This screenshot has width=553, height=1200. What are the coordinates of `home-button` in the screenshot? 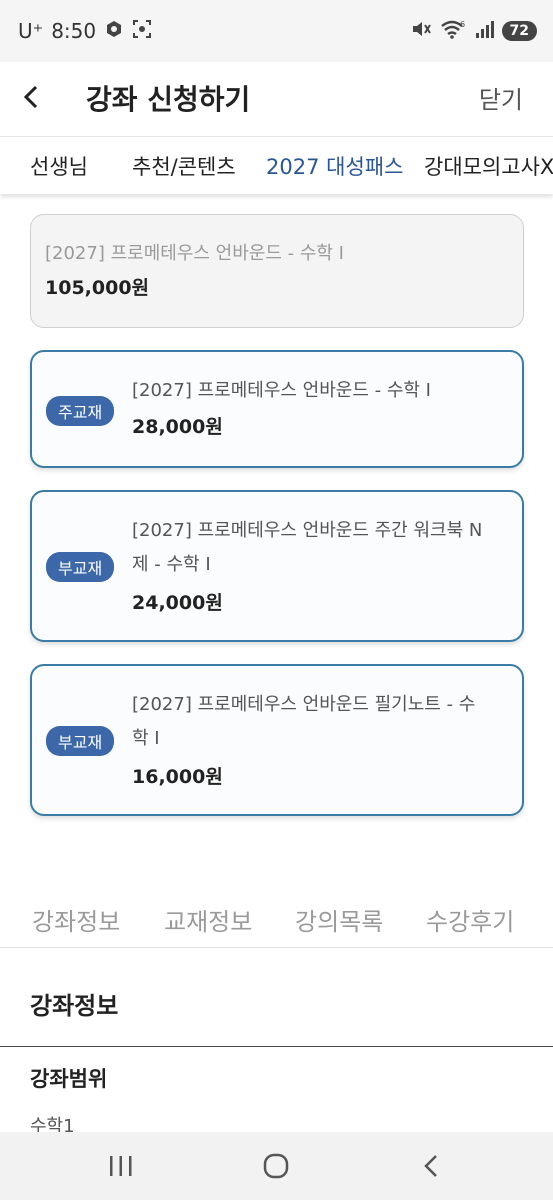 It's located at (276, 1168).